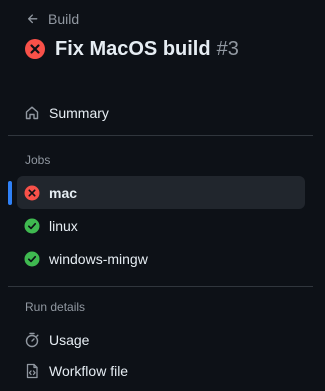 The image size is (325, 391). I want to click on nav-item-workflow-file: Workflow file, so click(161, 370).